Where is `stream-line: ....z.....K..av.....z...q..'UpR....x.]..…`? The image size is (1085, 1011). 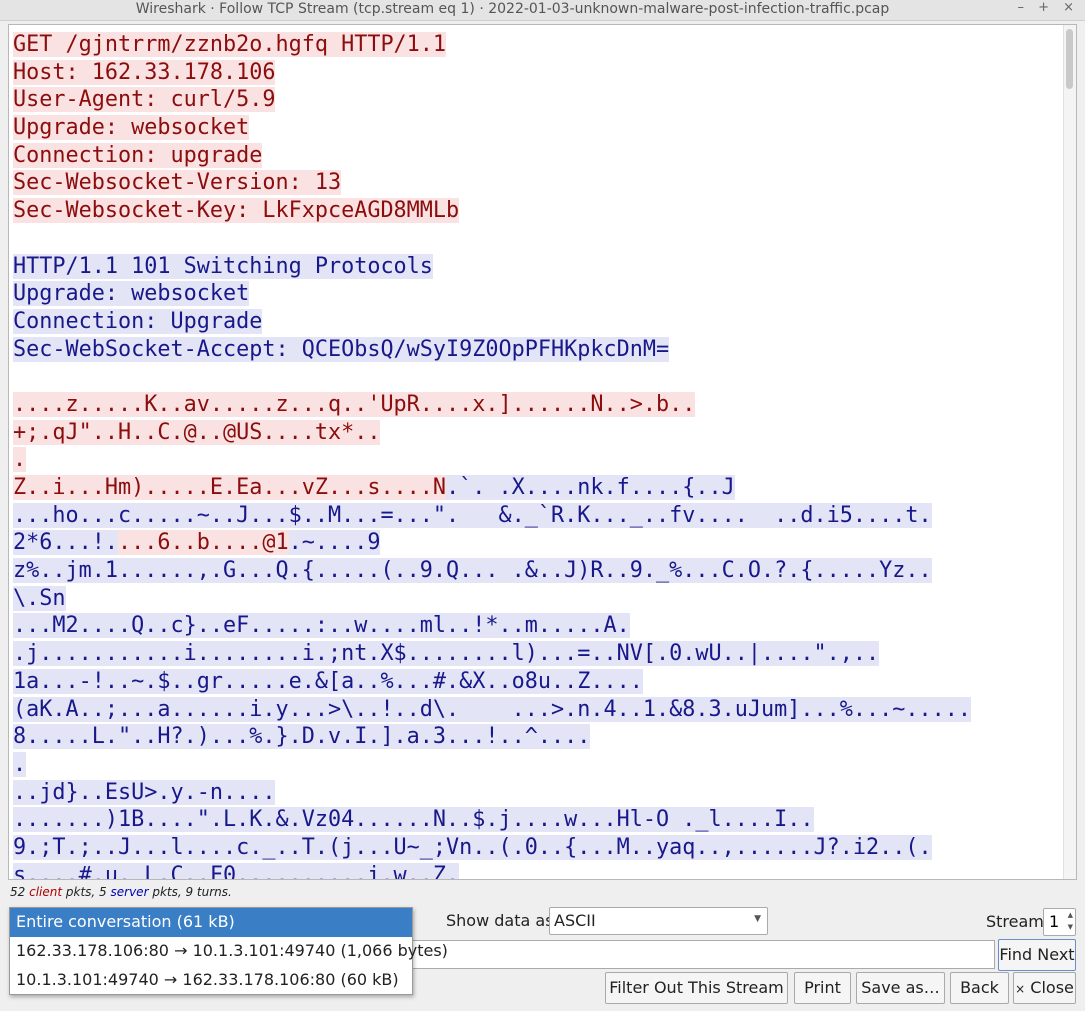
stream-line: ....z.....K..av.....z...q..'UpR....x.]..… is located at coordinates (492, 405).